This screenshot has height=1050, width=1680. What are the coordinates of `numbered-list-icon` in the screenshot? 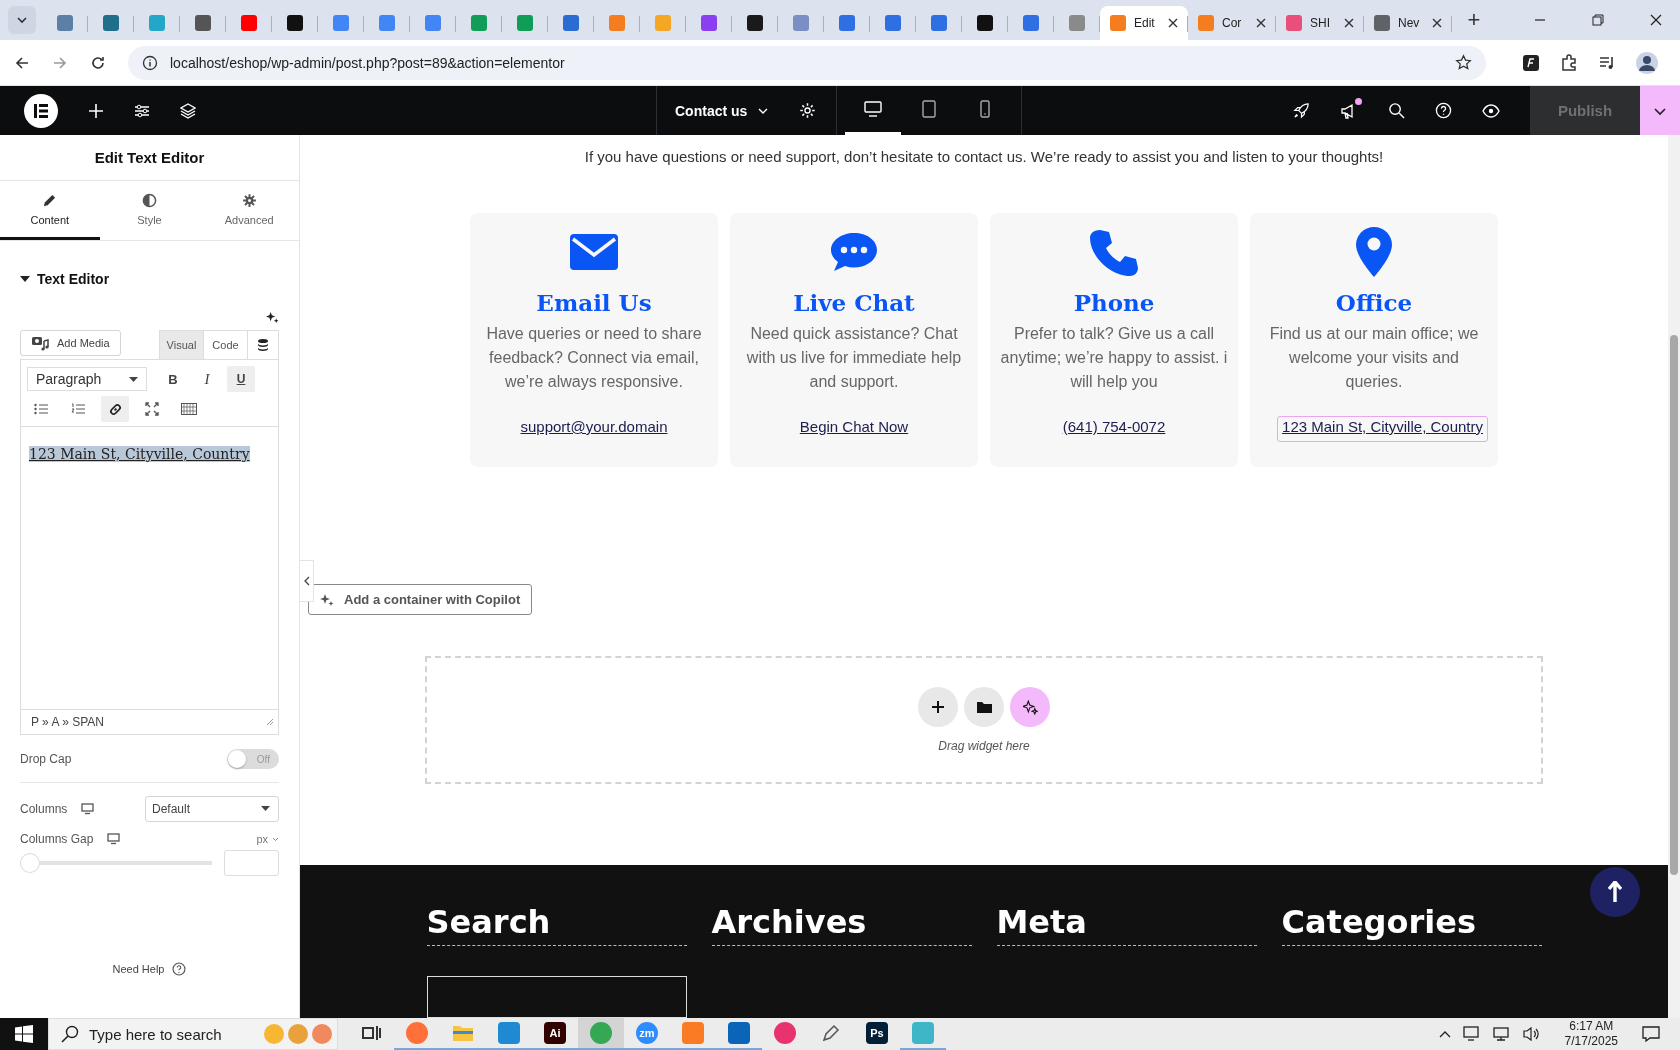 It's located at (78, 409).